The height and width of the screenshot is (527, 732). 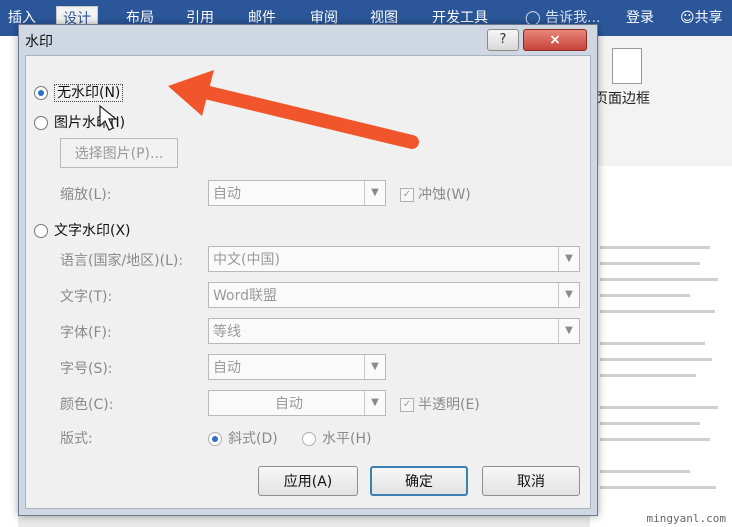 I want to click on ok-button: 确定, so click(x=419, y=481).